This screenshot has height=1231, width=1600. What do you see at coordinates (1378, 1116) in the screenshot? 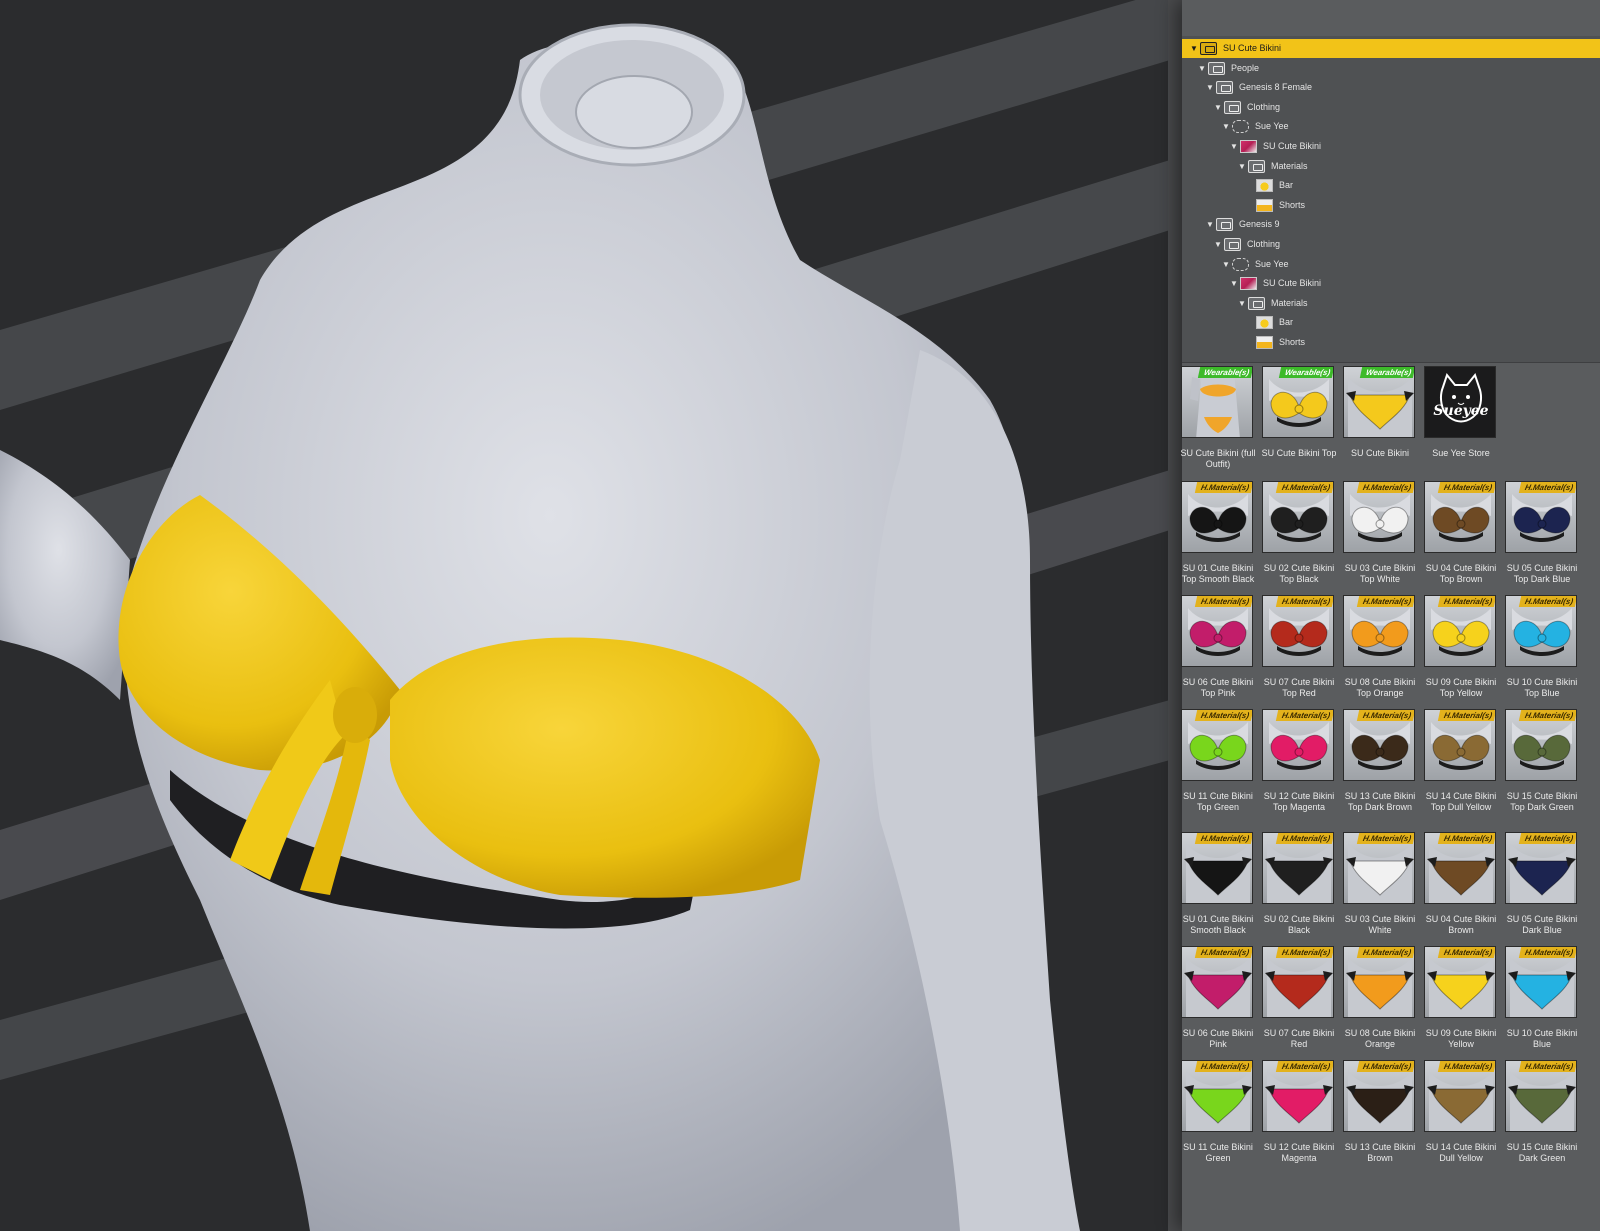
I see `material-tile: H.Material(s) SU 13 Cute Bikini Brown` at bounding box center [1378, 1116].